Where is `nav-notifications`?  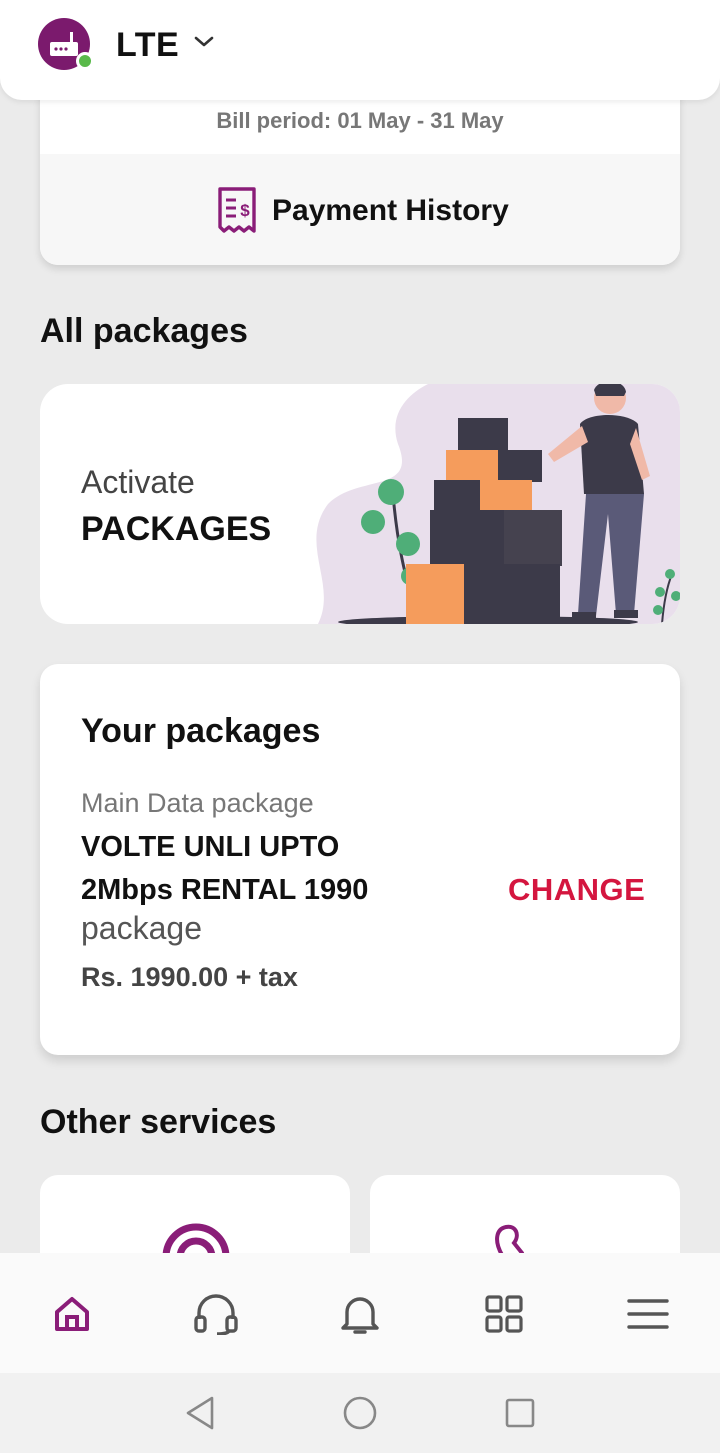 nav-notifications is located at coordinates (360, 1314).